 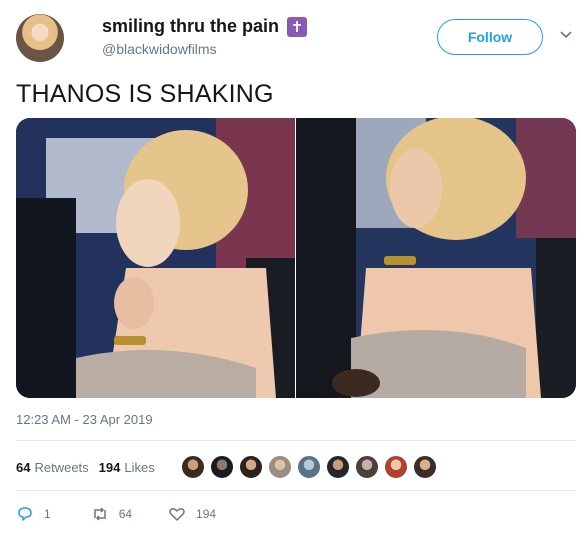 I want to click on liker-avatars, so click(x=310, y=467).